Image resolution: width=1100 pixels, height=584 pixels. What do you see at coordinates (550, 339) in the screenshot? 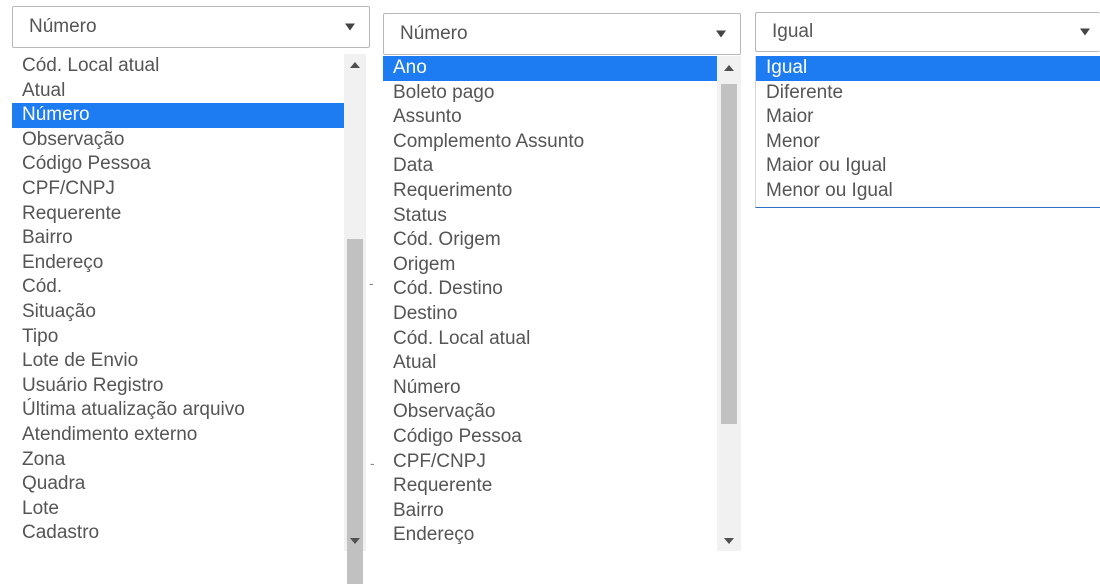
I see `column-option: Cód. Local atual` at bounding box center [550, 339].